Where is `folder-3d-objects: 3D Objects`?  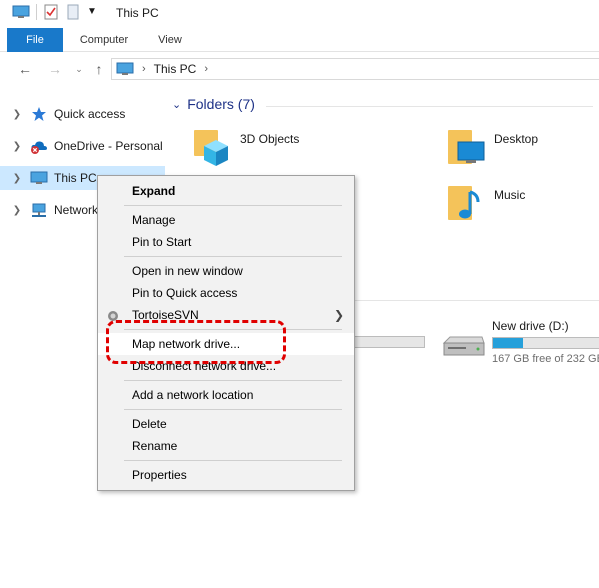
folder-3d-objects: 3D Objects is located at coordinates (244, 146).